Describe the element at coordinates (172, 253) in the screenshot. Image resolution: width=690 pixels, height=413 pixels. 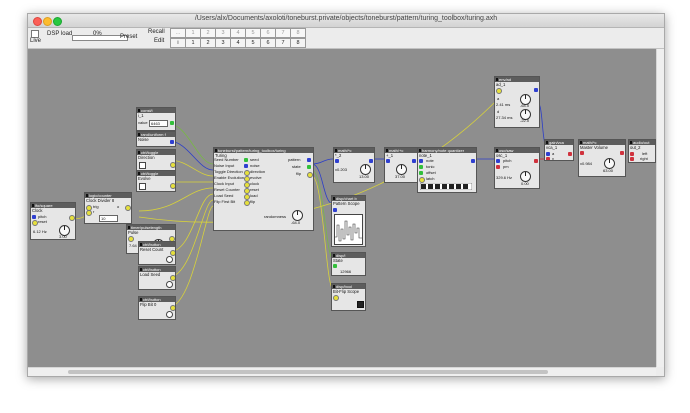
I see `reset-count-outlet` at that location.